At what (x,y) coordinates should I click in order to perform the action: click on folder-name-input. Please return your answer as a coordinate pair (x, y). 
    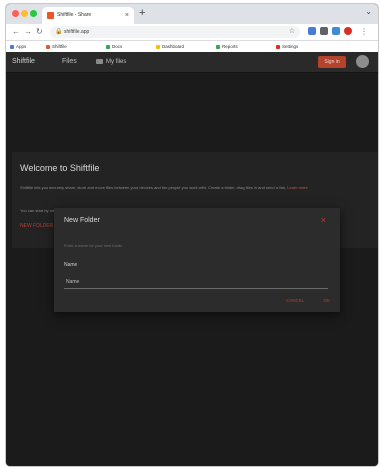
    Looking at the image, I should click on (196, 282).